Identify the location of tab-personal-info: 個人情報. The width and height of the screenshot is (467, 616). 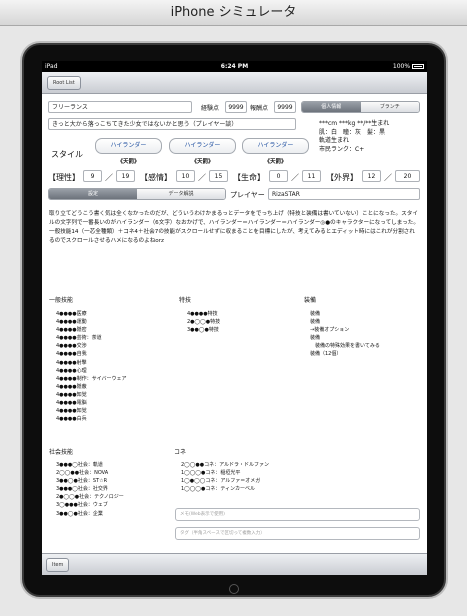
(331, 107).